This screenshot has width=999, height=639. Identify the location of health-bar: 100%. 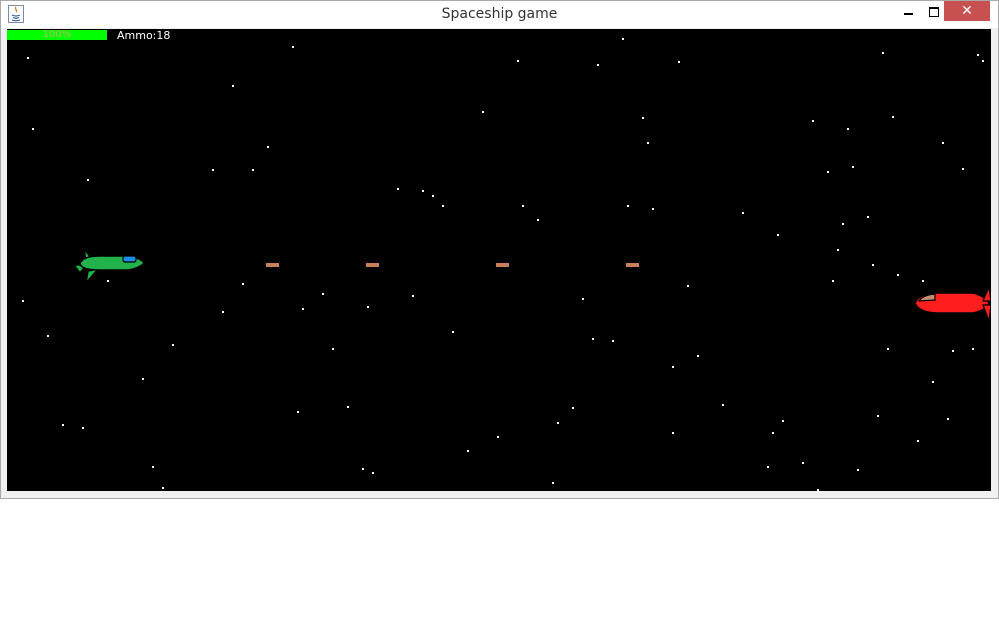
(57, 35).